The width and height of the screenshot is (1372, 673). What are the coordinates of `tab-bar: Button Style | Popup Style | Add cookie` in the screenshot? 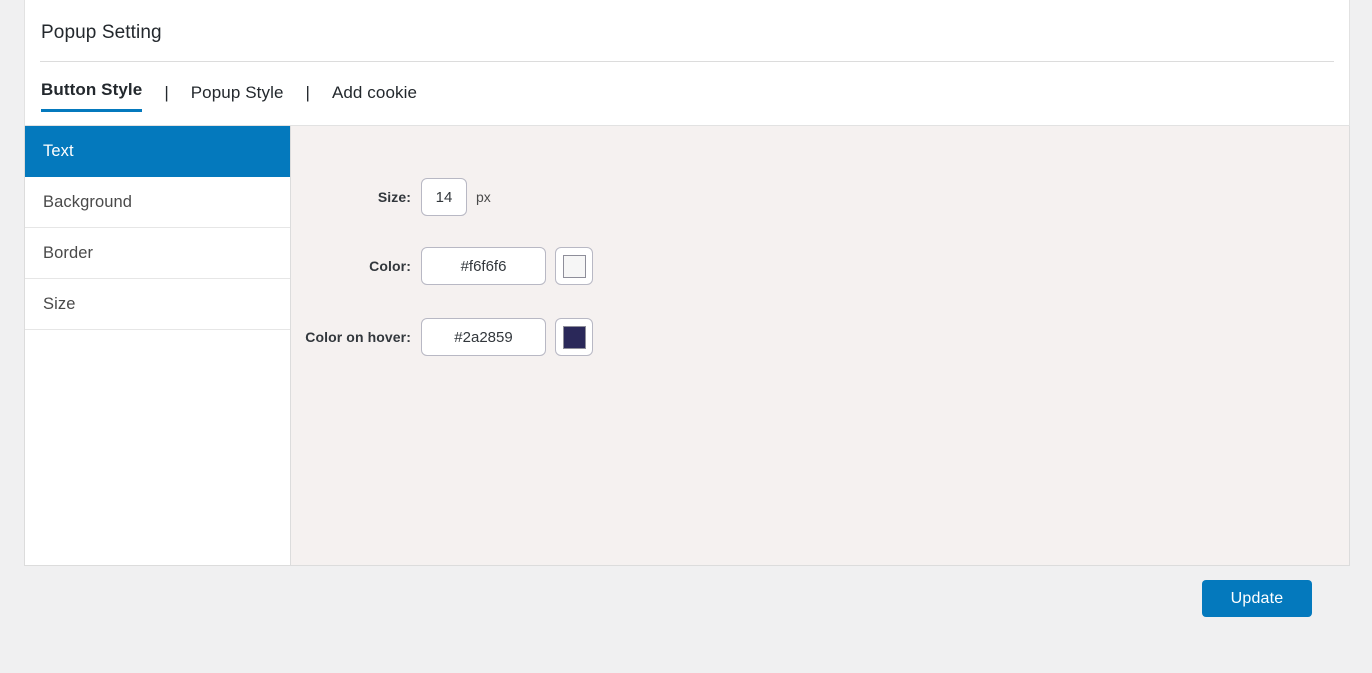 It's located at (229, 96).